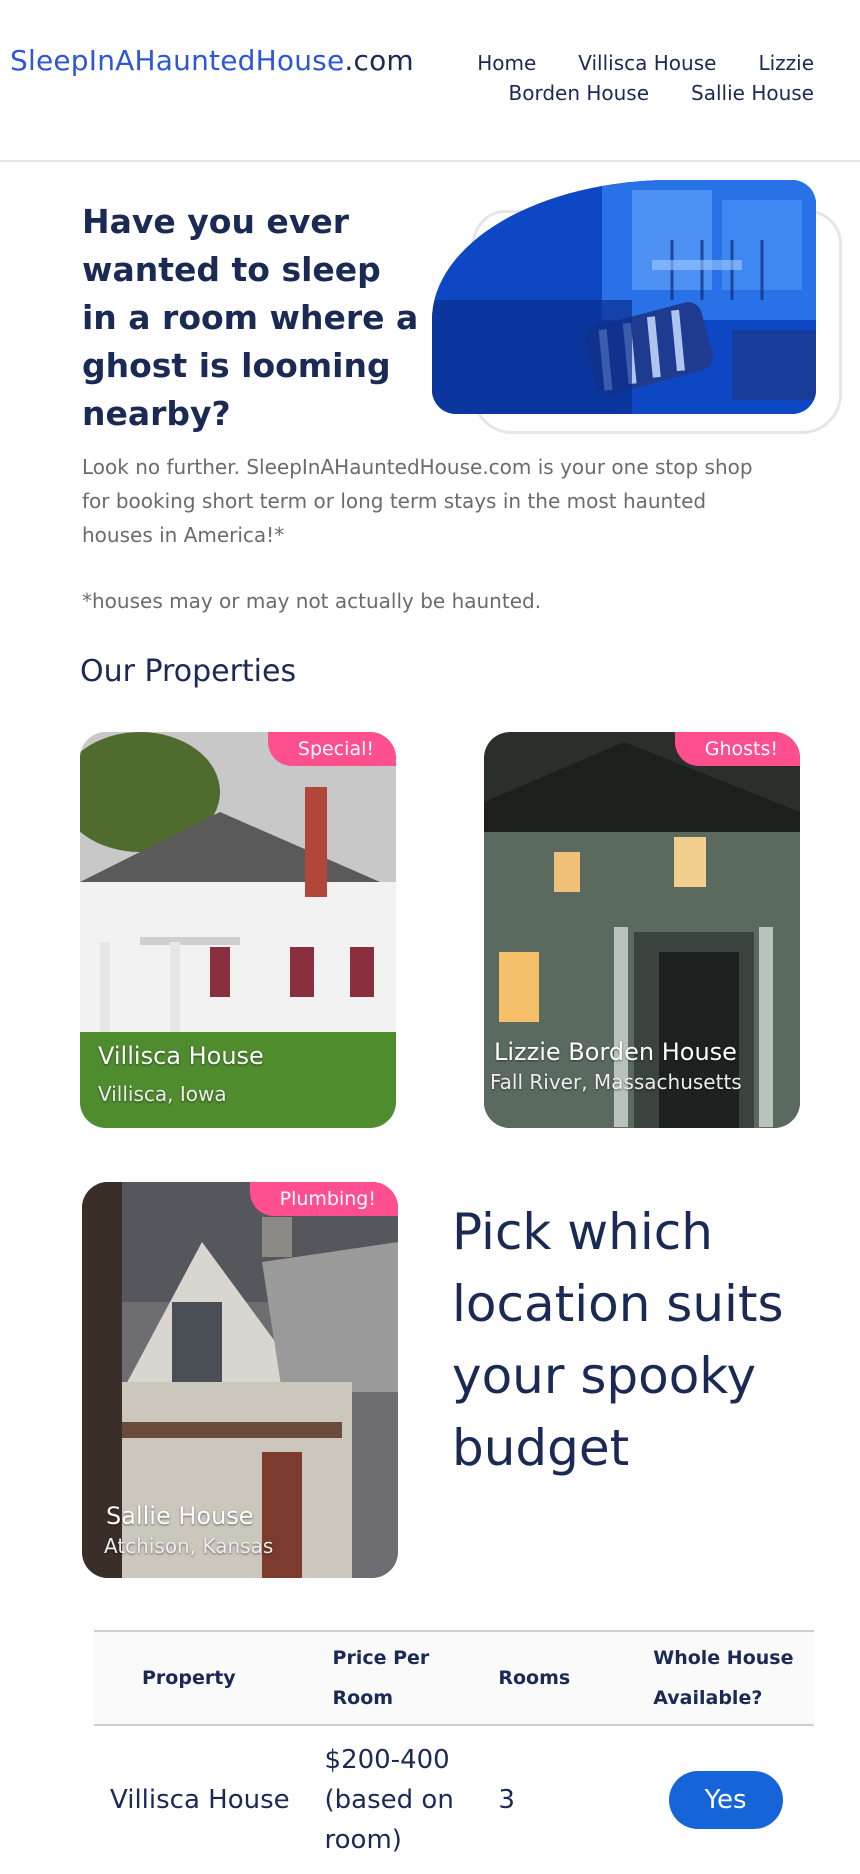 The image size is (860, 1874). I want to click on nav-home: Home, so click(506, 63).